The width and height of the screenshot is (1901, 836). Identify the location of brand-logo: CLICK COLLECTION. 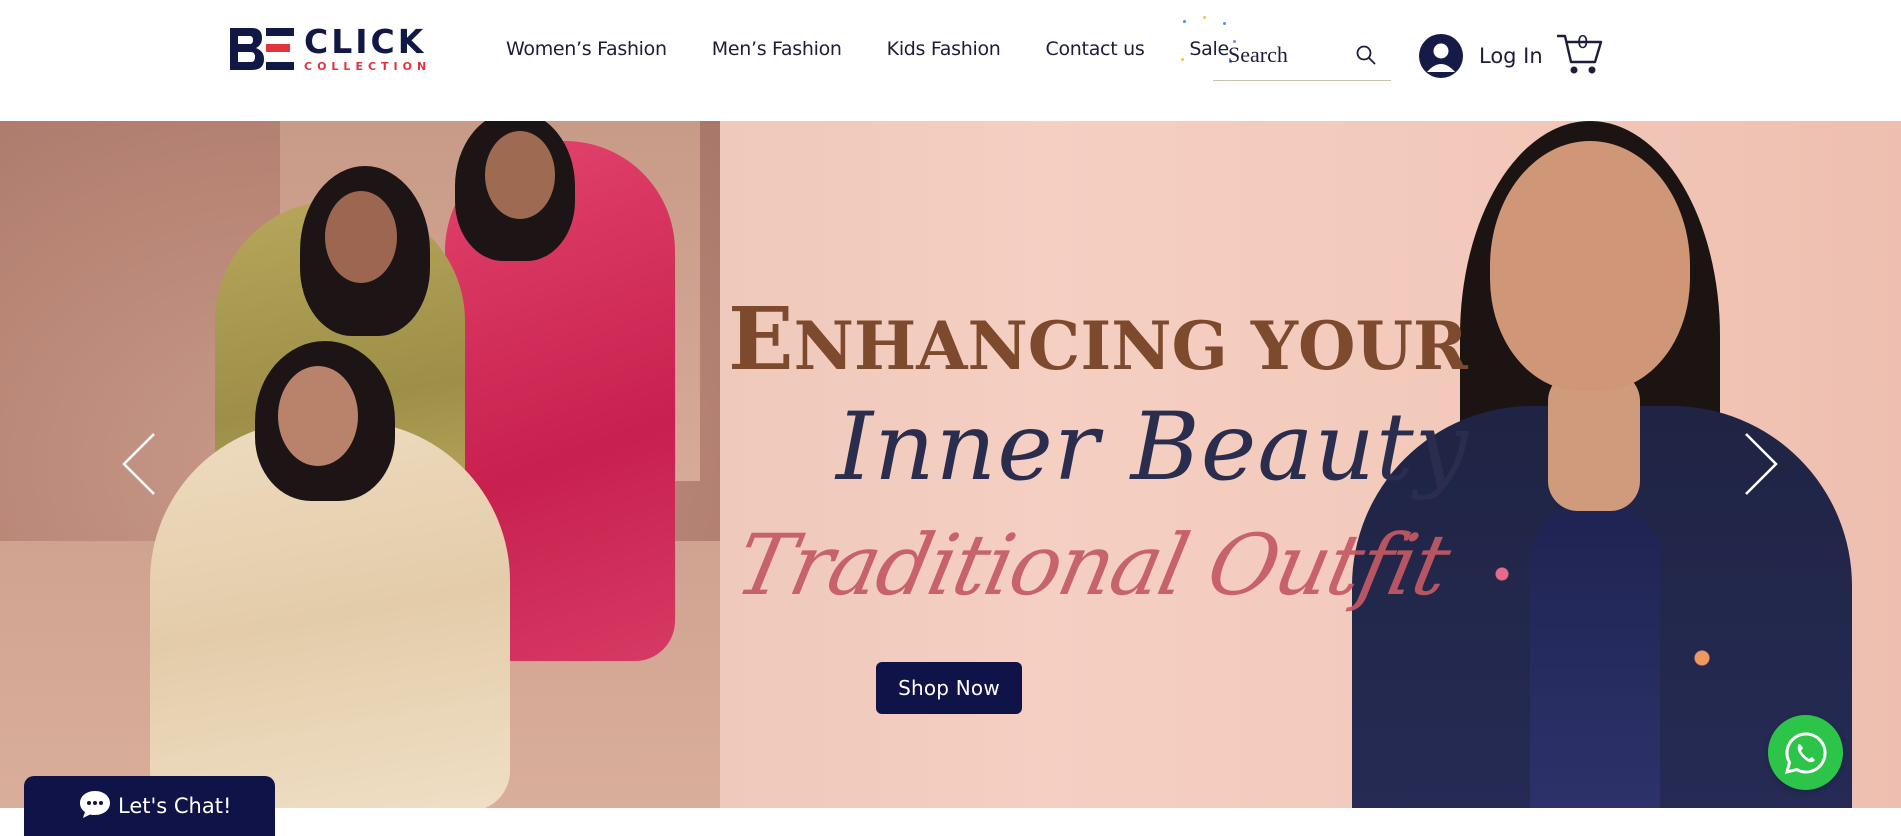
(334, 48).